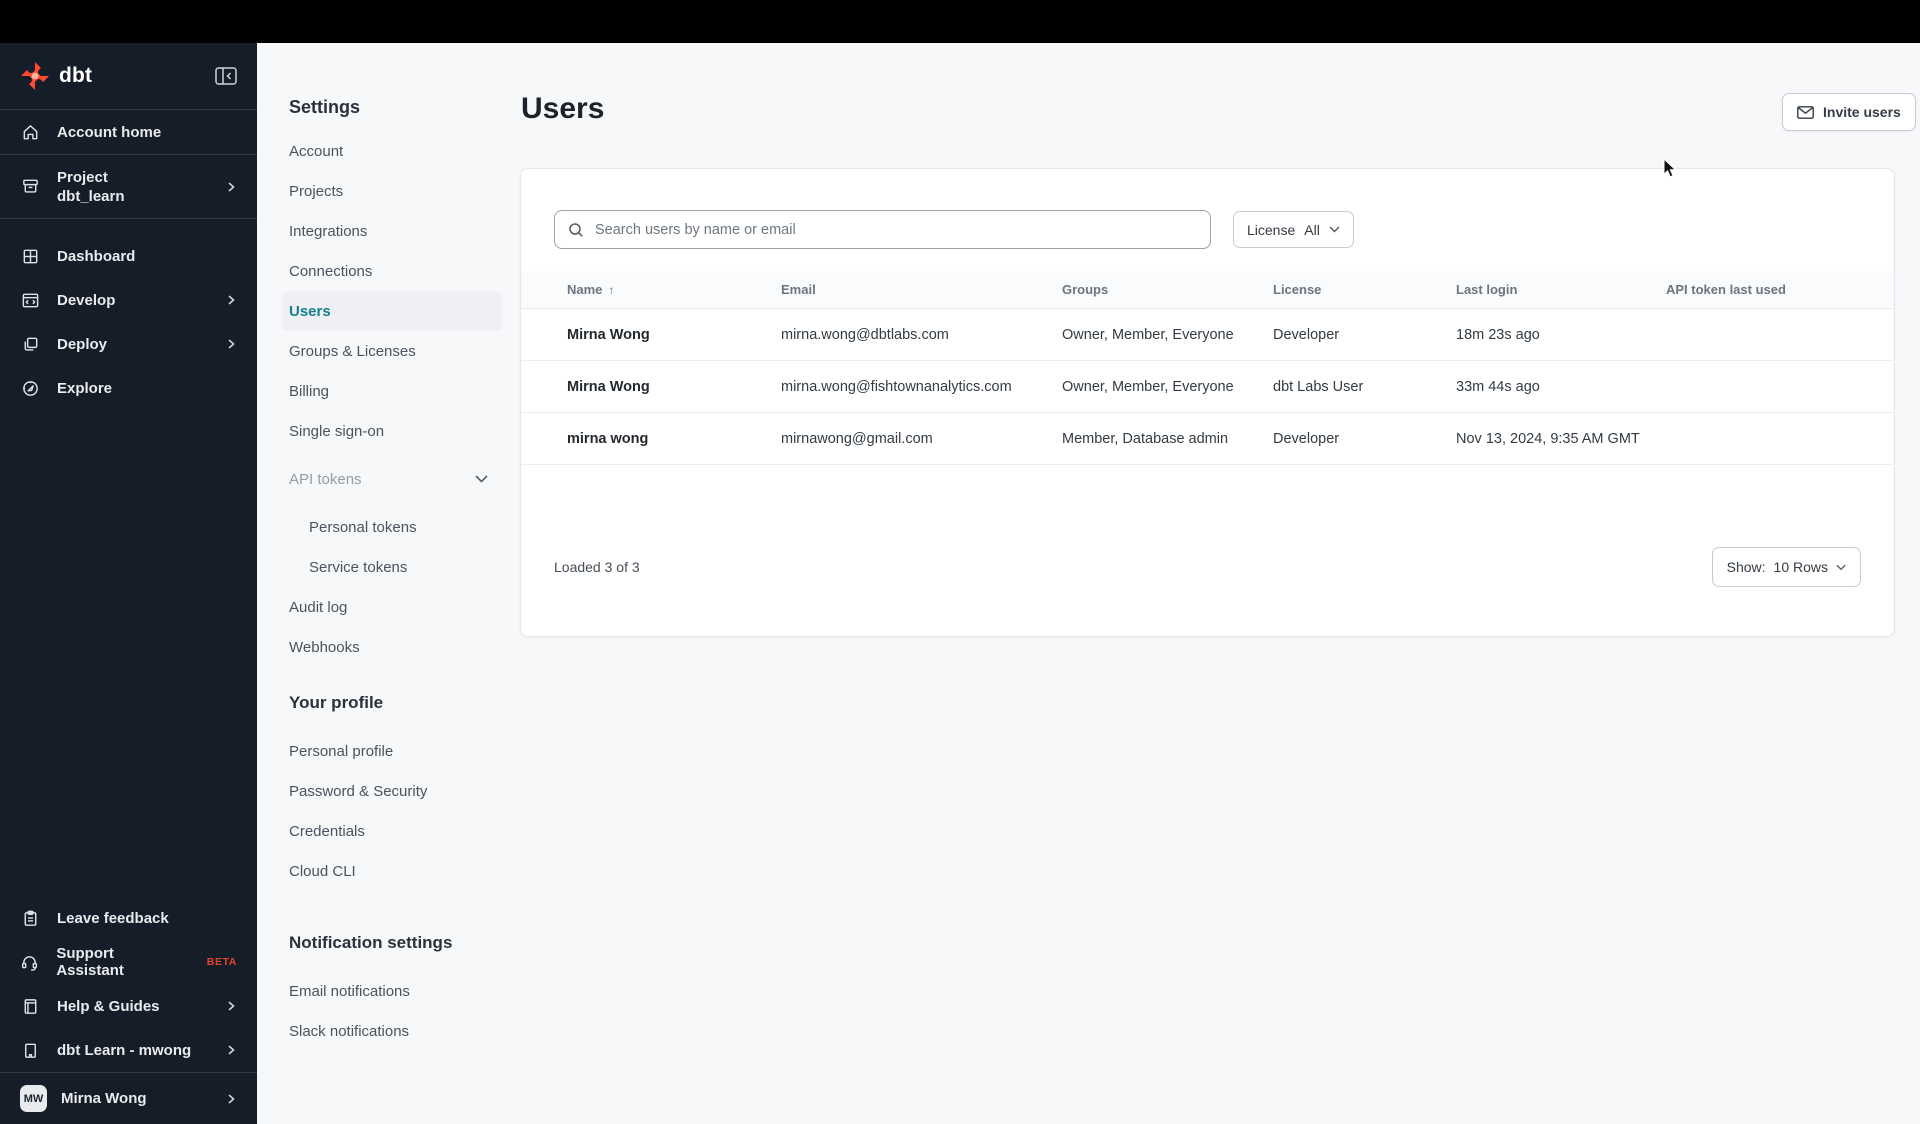 Image resolution: width=1920 pixels, height=1124 pixels. Describe the element at coordinates (960, 21) in the screenshot. I see `top-system-bar` at that location.